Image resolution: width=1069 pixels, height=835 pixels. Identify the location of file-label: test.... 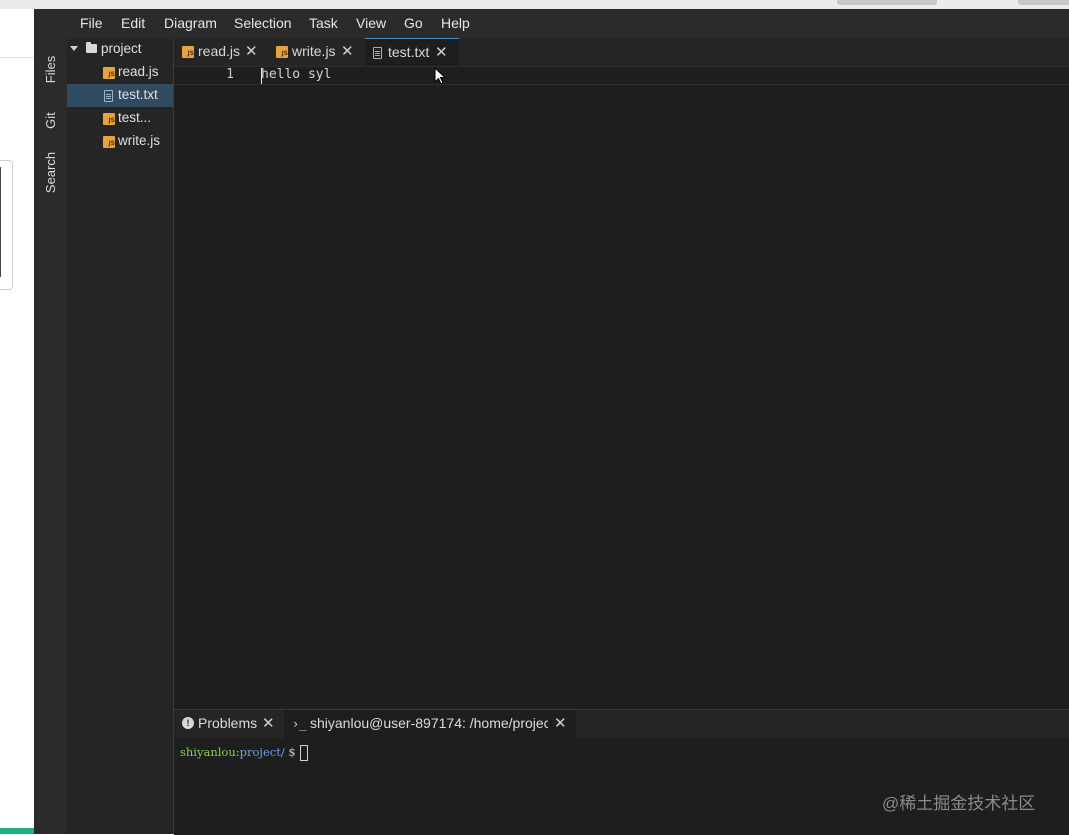
(135, 117).